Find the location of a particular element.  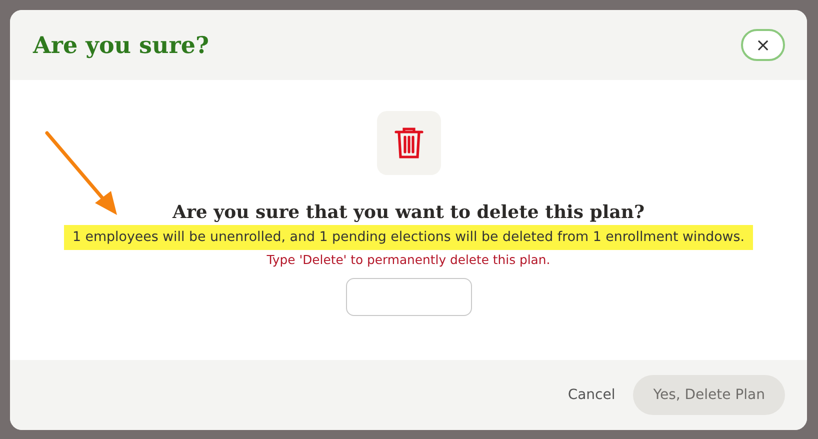

instruction-text: Type 'Delete' to permanently delete this plan. is located at coordinates (408, 259).